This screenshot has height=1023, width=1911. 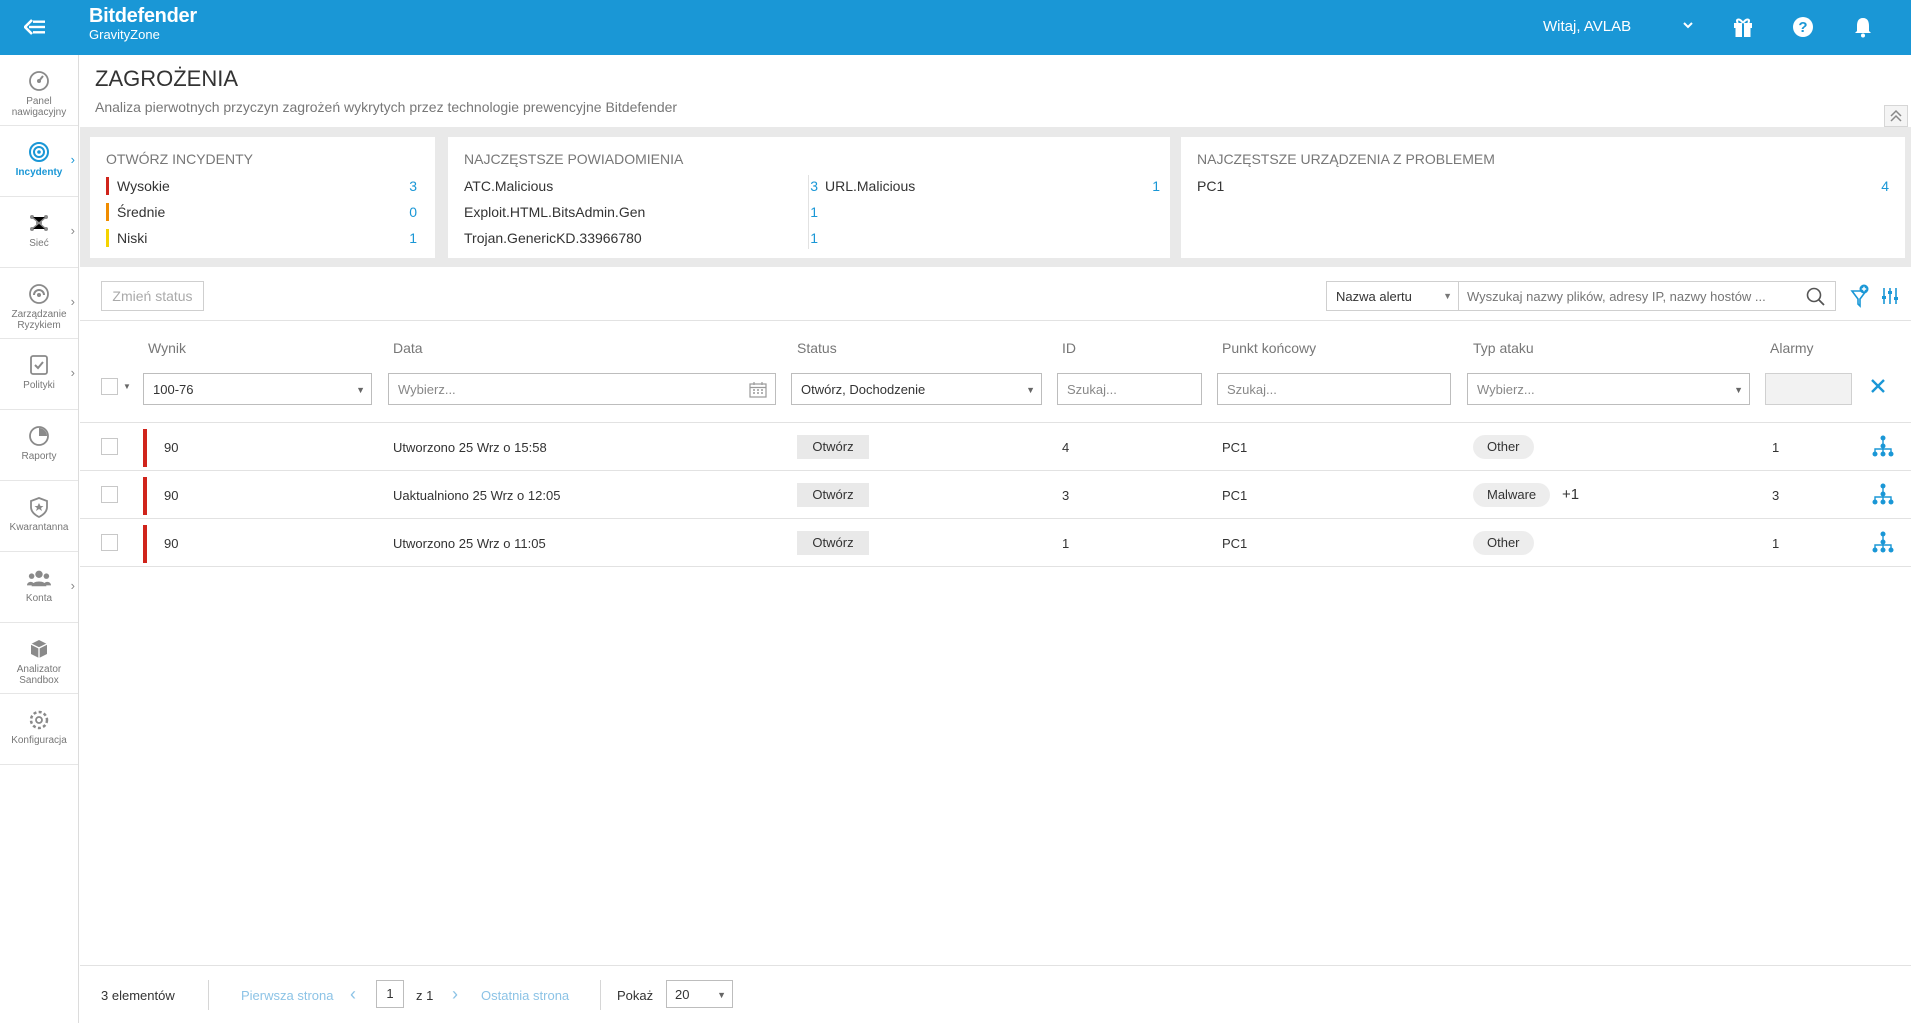 What do you see at coordinates (1808, 389) in the screenshot?
I see `alarms-filter` at bounding box center [1808, 389].